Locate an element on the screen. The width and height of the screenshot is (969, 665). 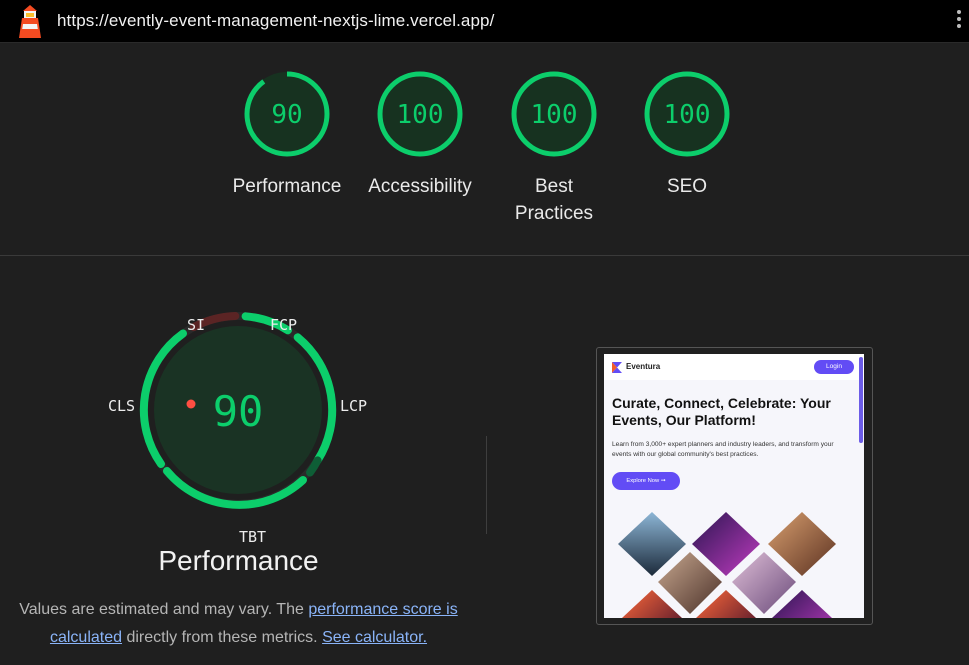
gauge-ring: 90 is located at coordinates (287, 114).